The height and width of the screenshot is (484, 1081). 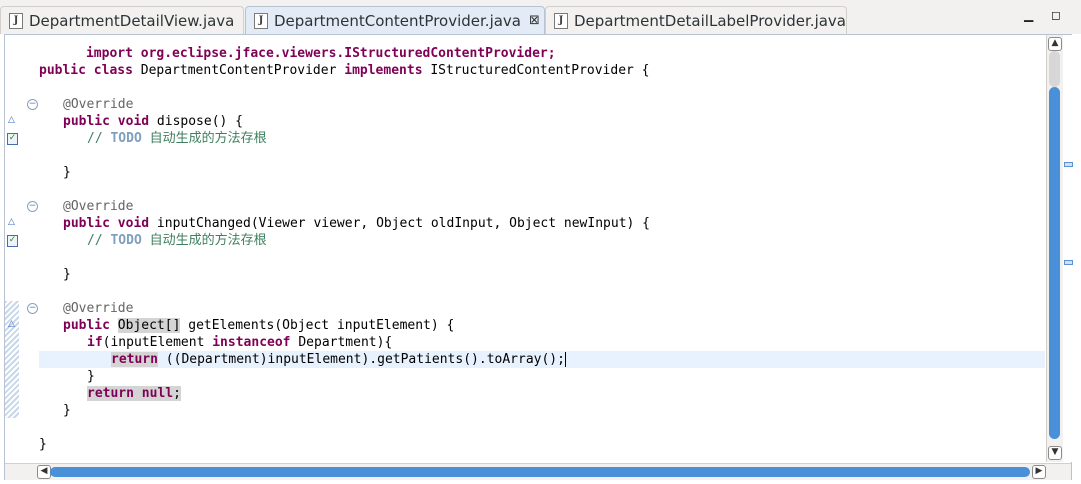 What do you see at coordinates (1054, 263) in the screenshot?
I see `vertical-scroll-thumb` at bounding box center [1054, 263].